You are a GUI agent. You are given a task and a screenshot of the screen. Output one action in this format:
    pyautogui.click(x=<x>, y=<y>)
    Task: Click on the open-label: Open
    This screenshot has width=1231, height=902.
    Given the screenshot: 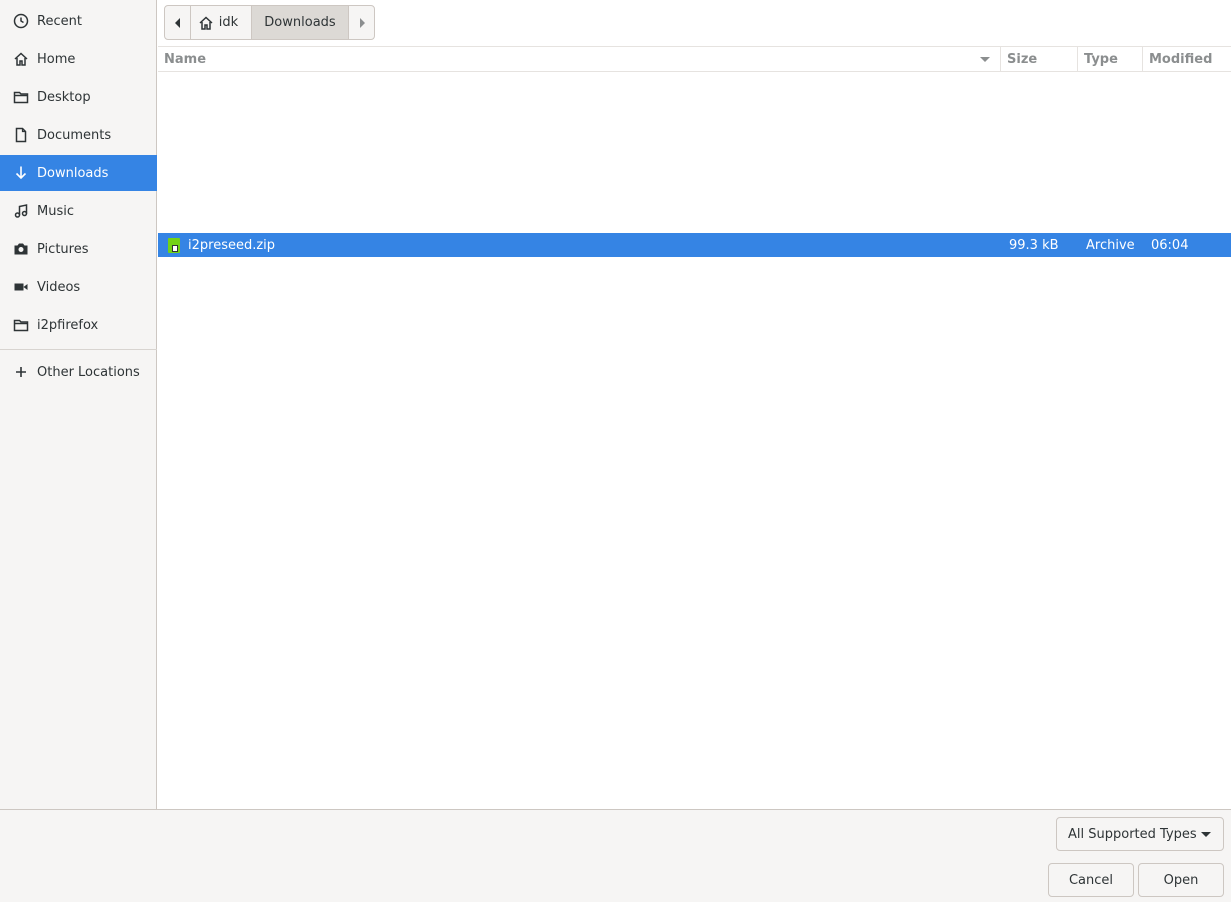 What is the action you would take?
    pyautogui.click(x=1181, y=880)
    